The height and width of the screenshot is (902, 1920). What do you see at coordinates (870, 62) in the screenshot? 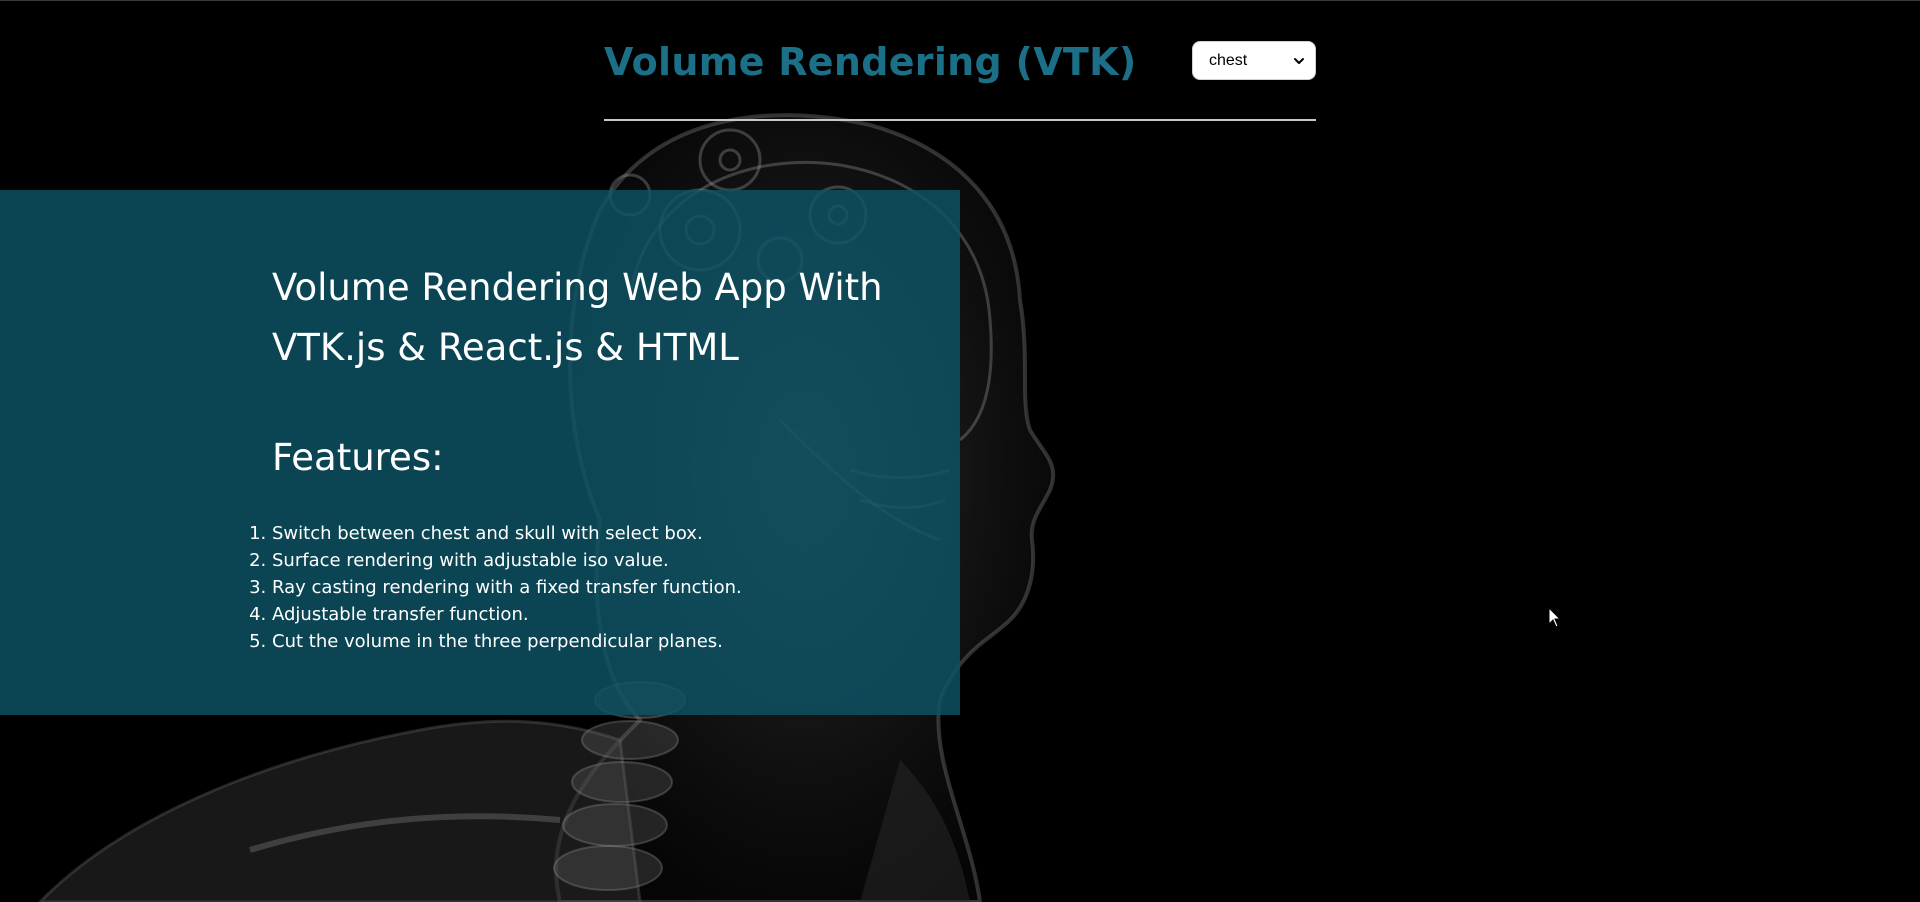
I see `app-title: Volume Rendering (VTK)` at bounding box center [870, 62].